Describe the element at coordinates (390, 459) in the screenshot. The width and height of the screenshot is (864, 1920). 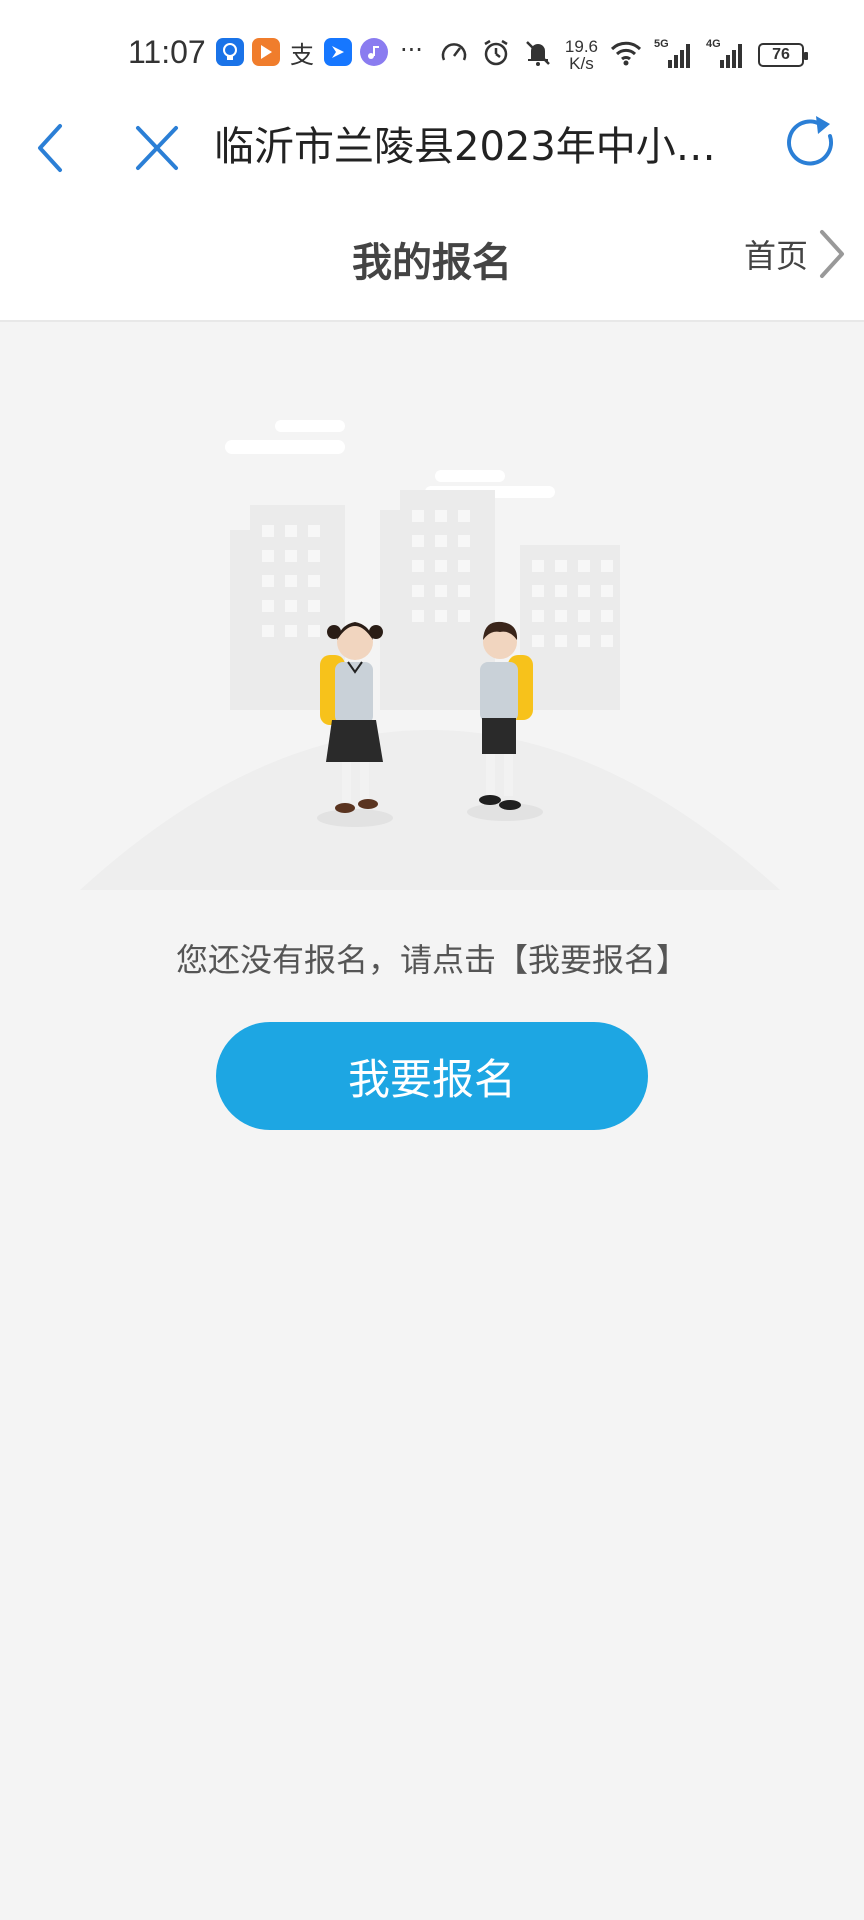
I see `cloud-shapes` at that location.